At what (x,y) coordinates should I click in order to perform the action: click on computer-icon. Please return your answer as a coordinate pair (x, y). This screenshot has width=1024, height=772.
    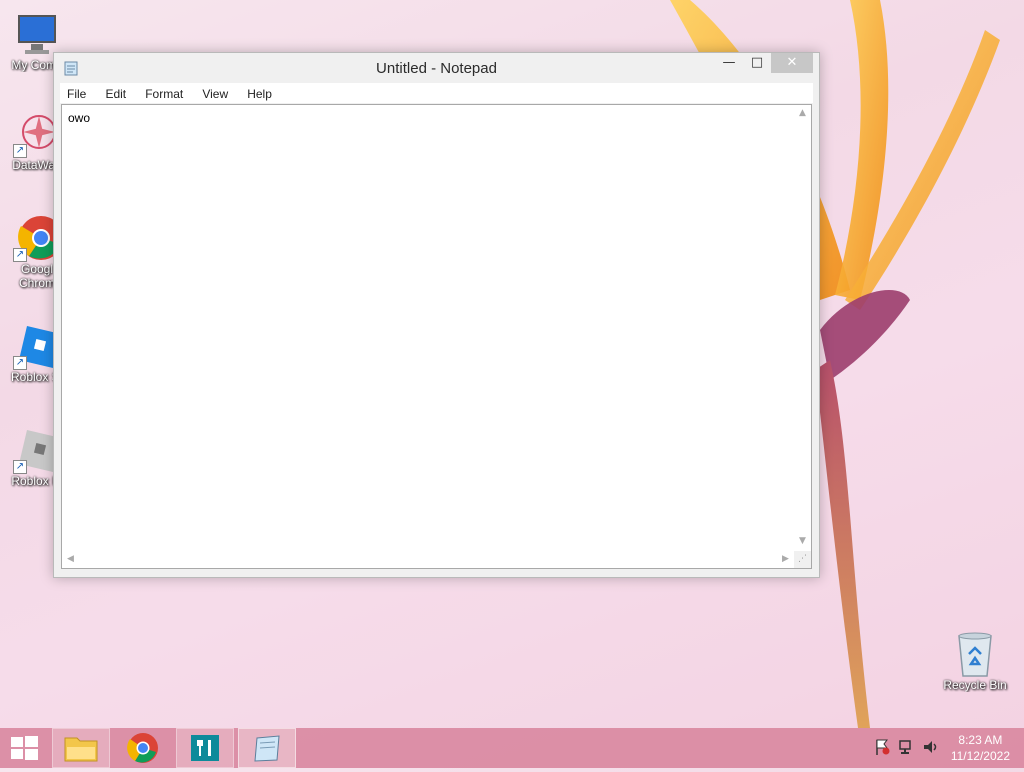
    Looking at the image, I should click on (37, 34).